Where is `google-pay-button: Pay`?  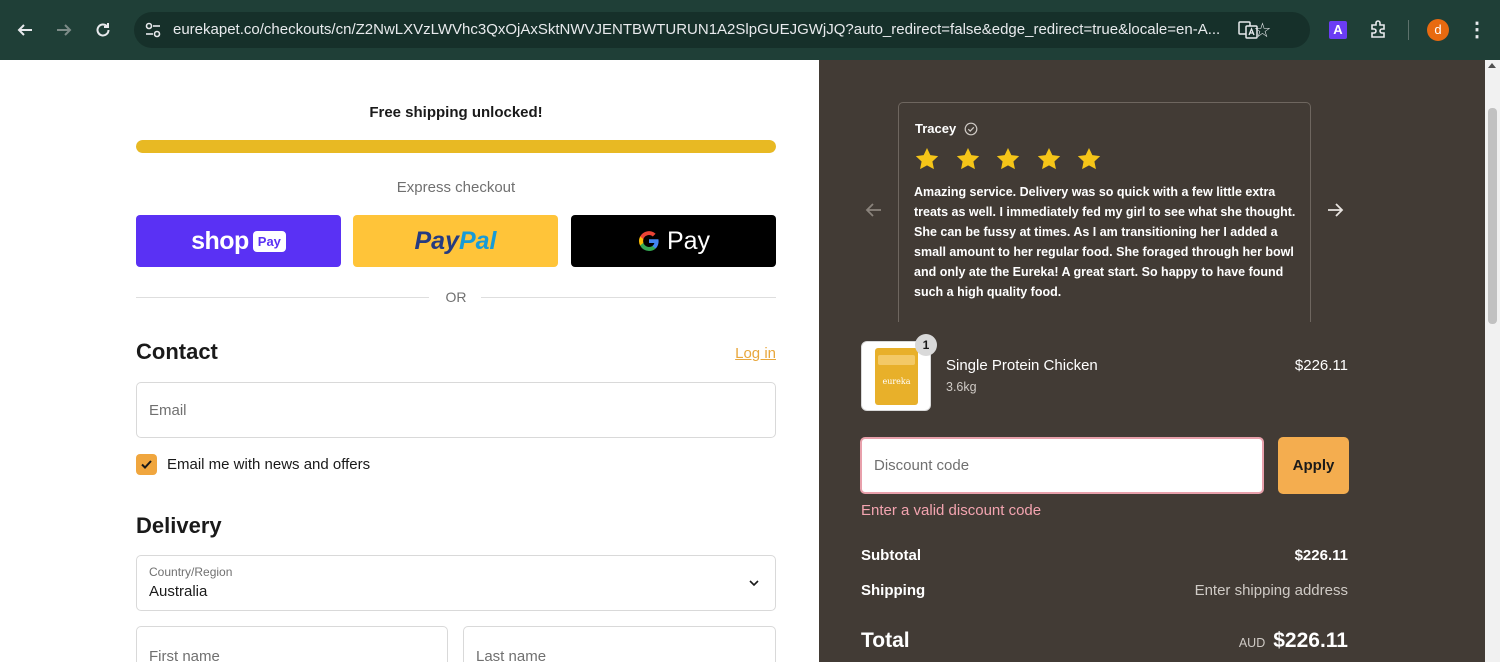
google-pay-button: Pay is located at coordinates (673, 241).